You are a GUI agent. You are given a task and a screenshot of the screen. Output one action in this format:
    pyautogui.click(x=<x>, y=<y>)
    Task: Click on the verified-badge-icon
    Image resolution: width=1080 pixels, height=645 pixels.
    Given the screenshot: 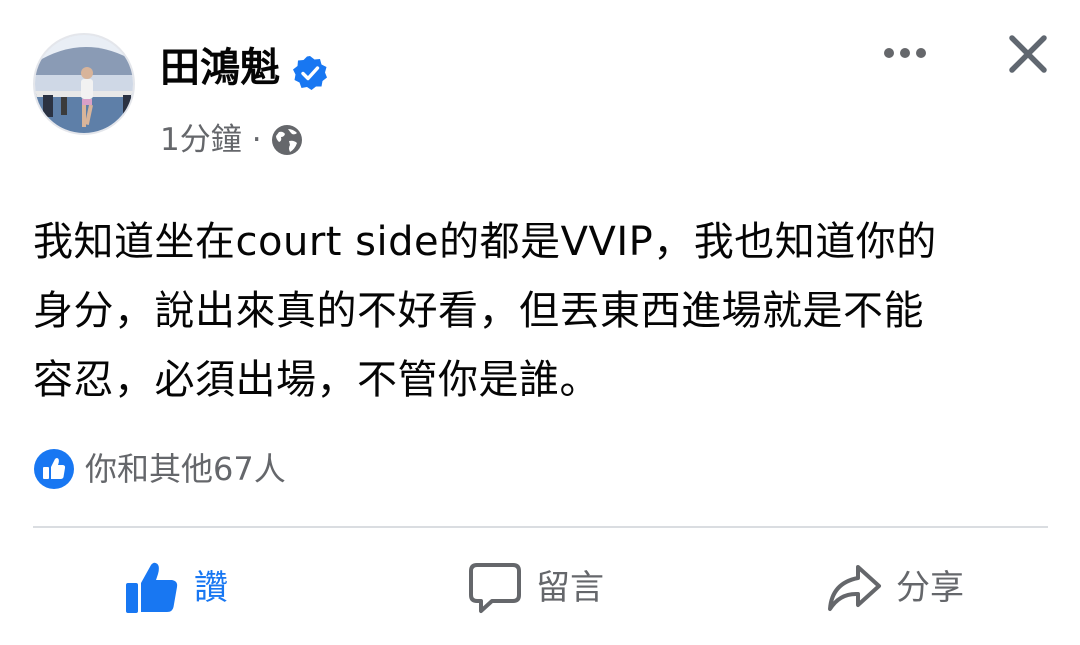 What is the action you would take?
    pyautogui.click(x=310, y=70)
    